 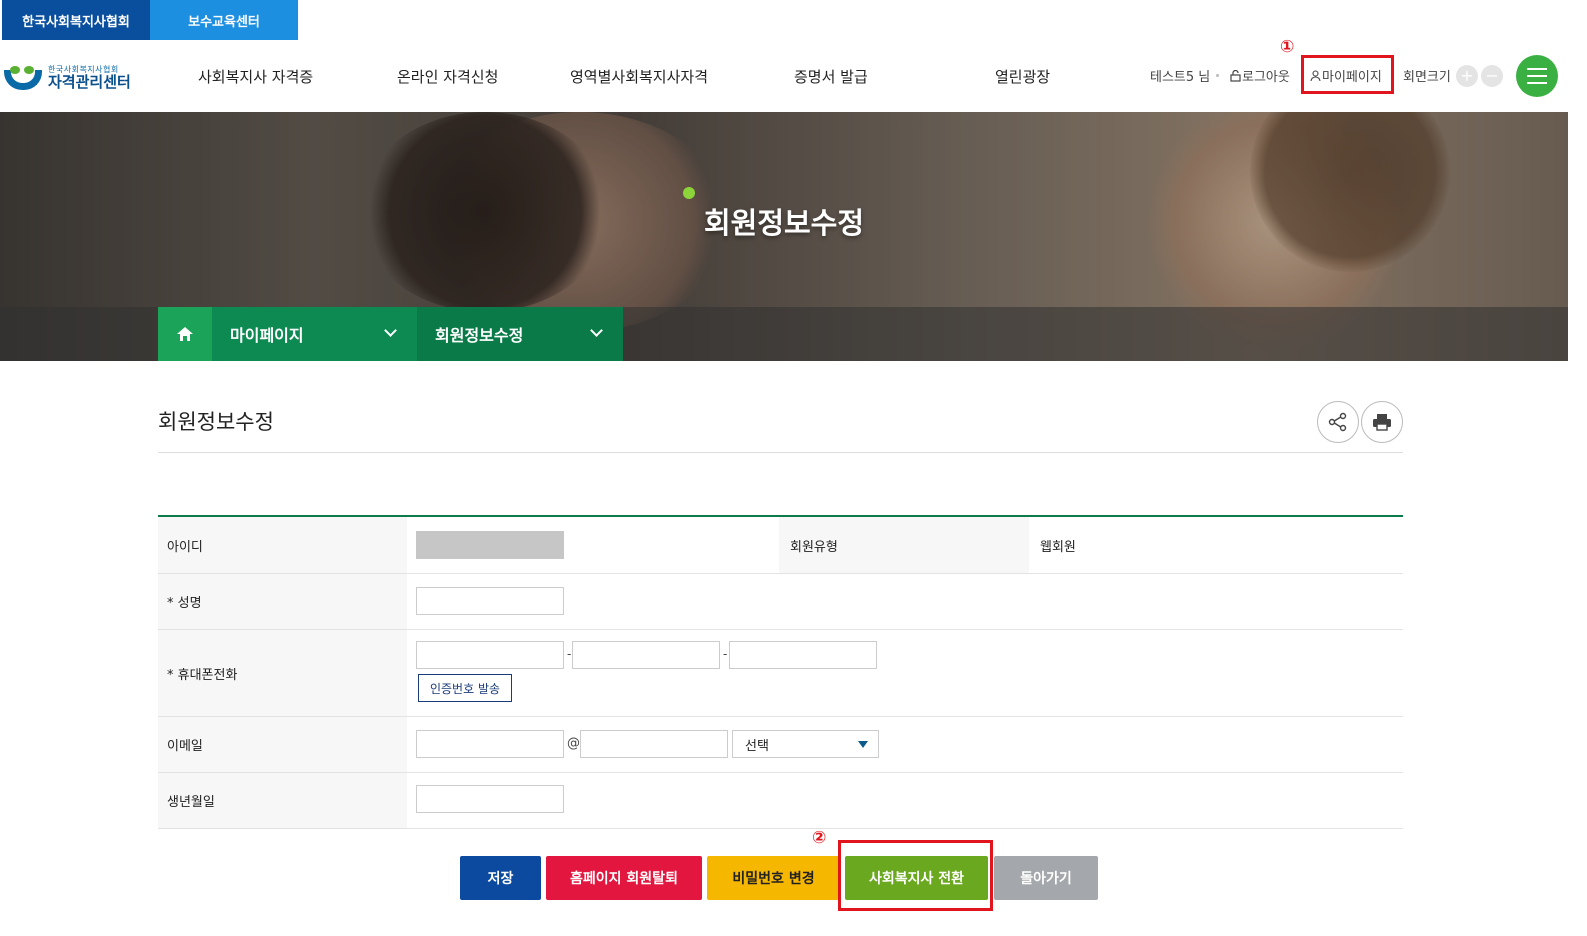 What do you see at coordinates (573, 743) in the screenshot?
I see `email-at-sign: @` at bounding box center [573, 743].